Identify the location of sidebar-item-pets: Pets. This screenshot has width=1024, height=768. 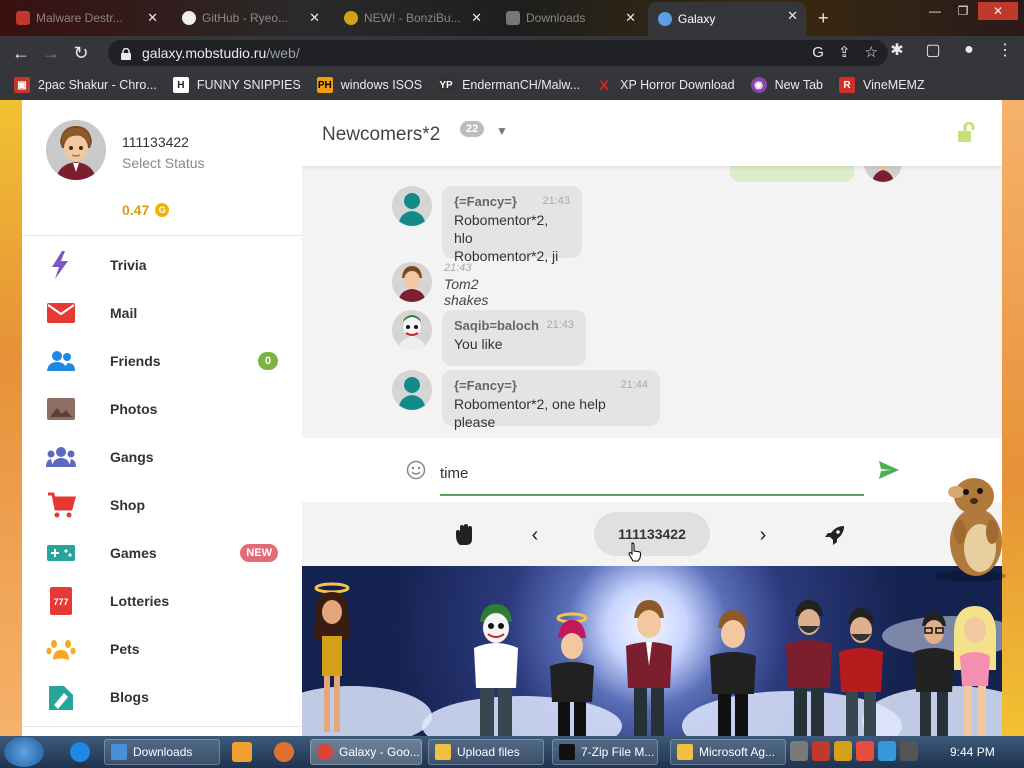
(162, 649).